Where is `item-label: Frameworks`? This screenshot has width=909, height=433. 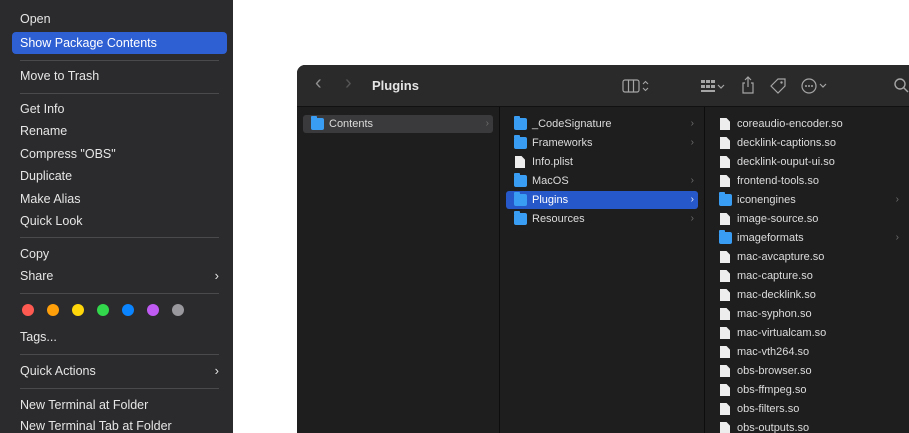 item-label: Frameworks is located at coordinates (562, 143).